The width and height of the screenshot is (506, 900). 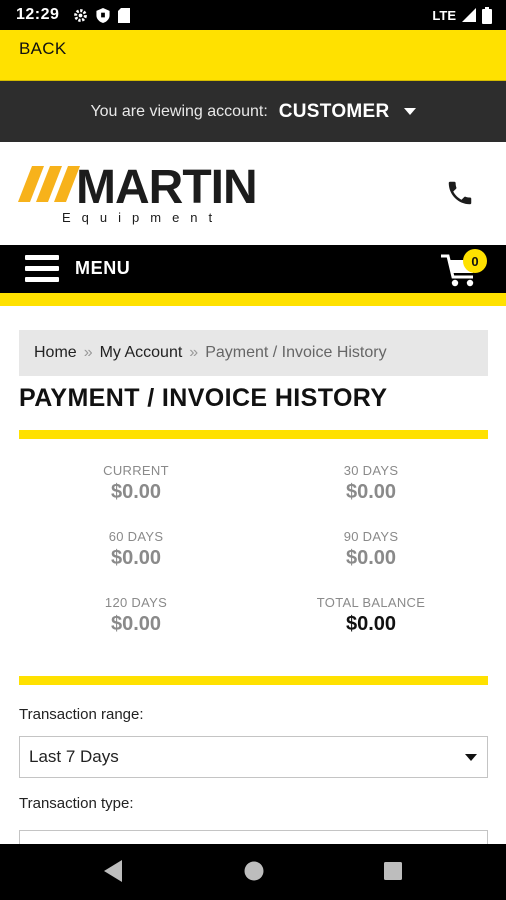 I want to click on nav-bar: MENU, so click(x=253, y=269).